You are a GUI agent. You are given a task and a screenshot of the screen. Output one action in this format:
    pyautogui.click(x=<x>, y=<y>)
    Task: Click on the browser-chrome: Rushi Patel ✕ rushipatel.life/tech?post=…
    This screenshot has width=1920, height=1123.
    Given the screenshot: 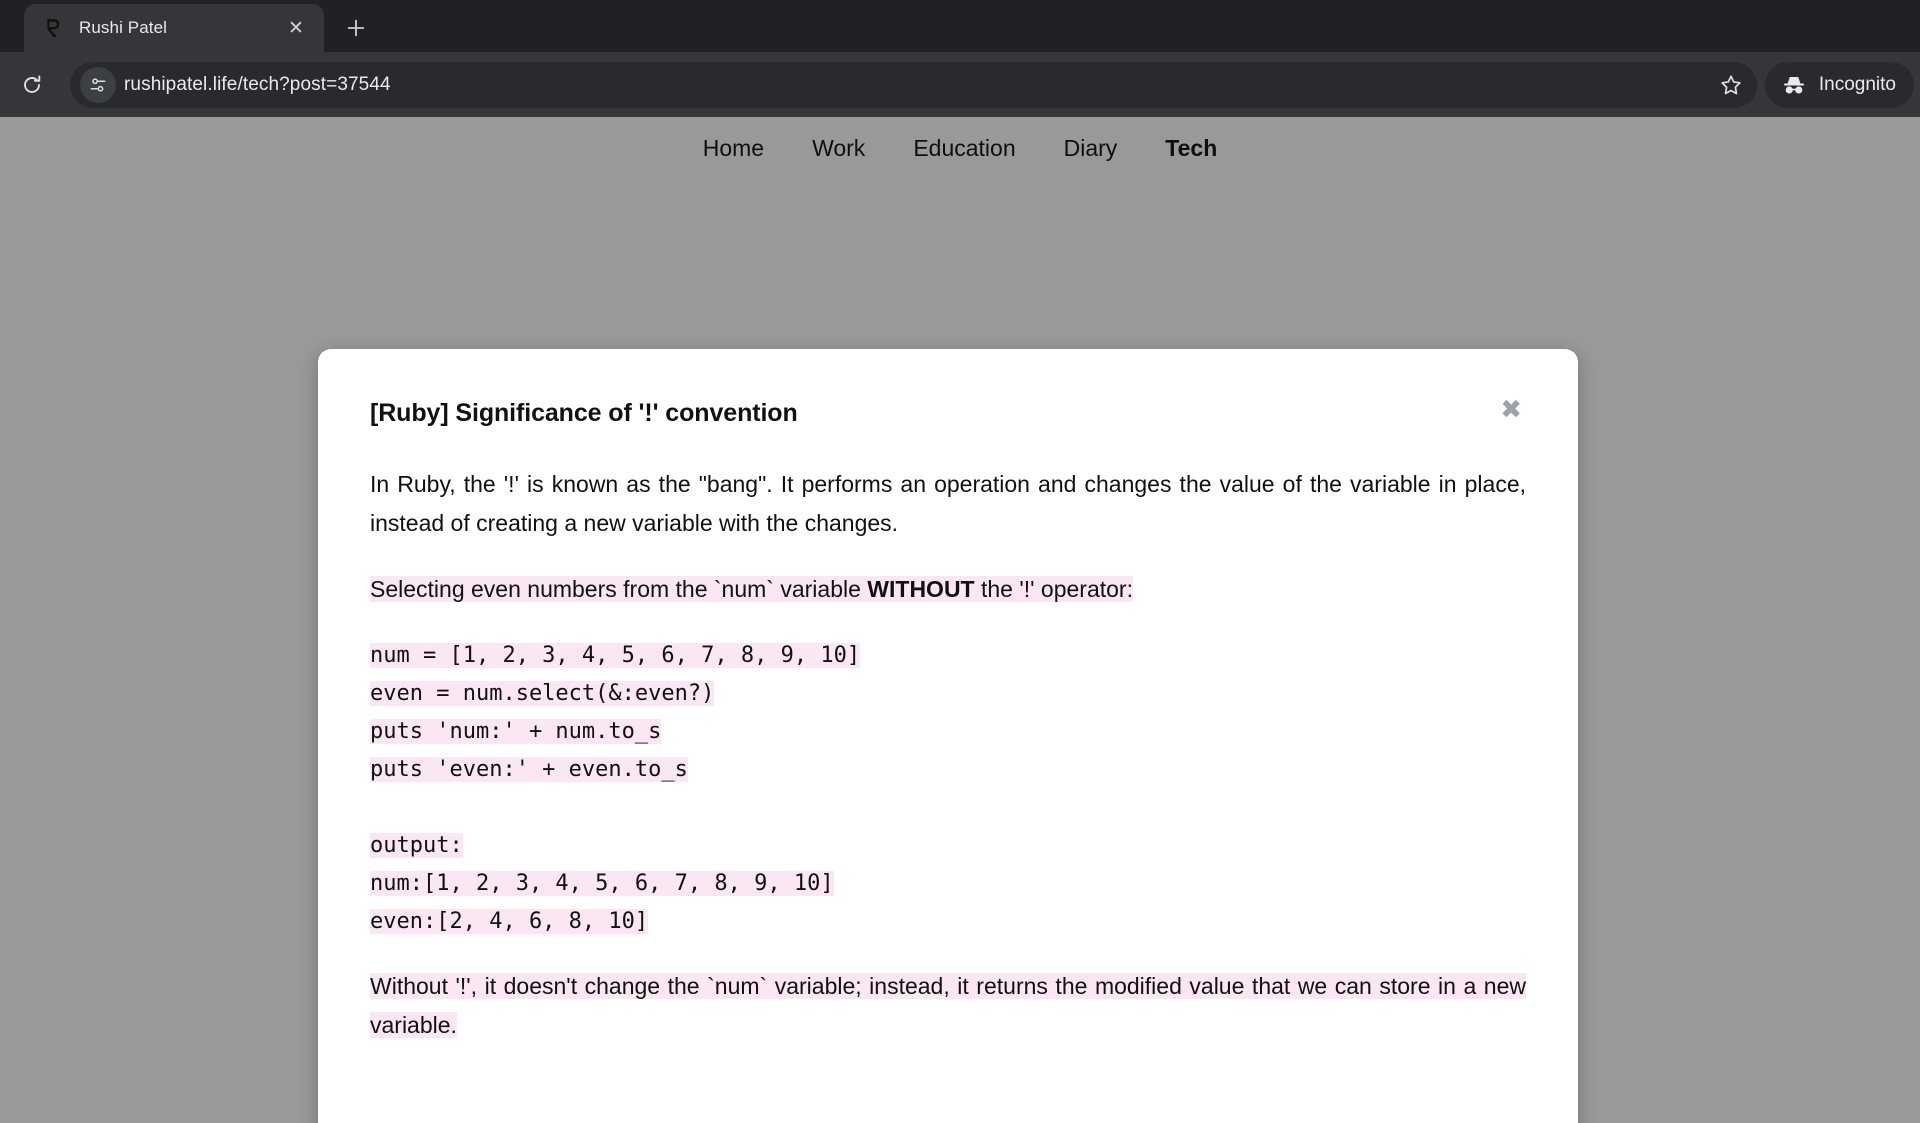 What is the action you would take?
    pyautogui.click(x=960, y=58)
    